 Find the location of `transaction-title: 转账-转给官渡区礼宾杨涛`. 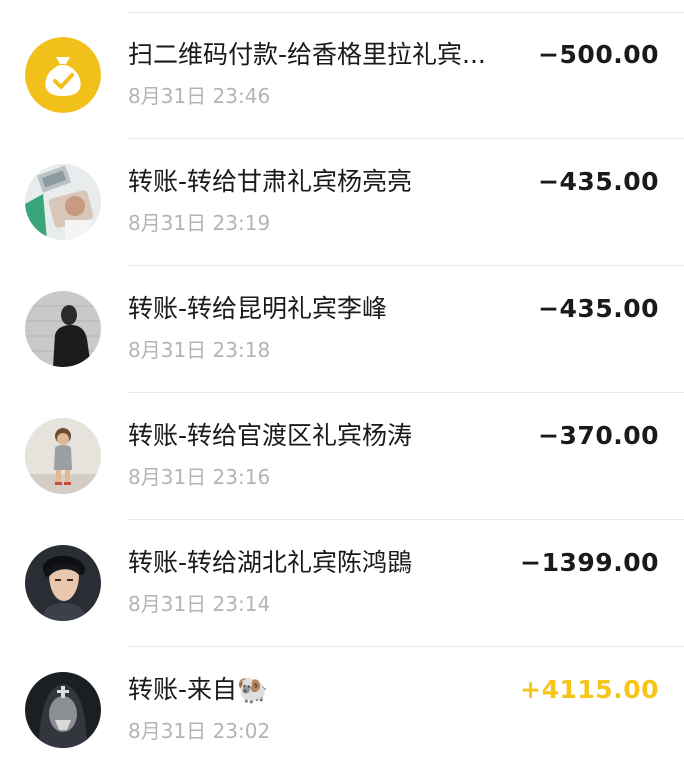

transaction-title: 转账-转给官渡区礼宾杨涛 is located at coordinates (270, 435).